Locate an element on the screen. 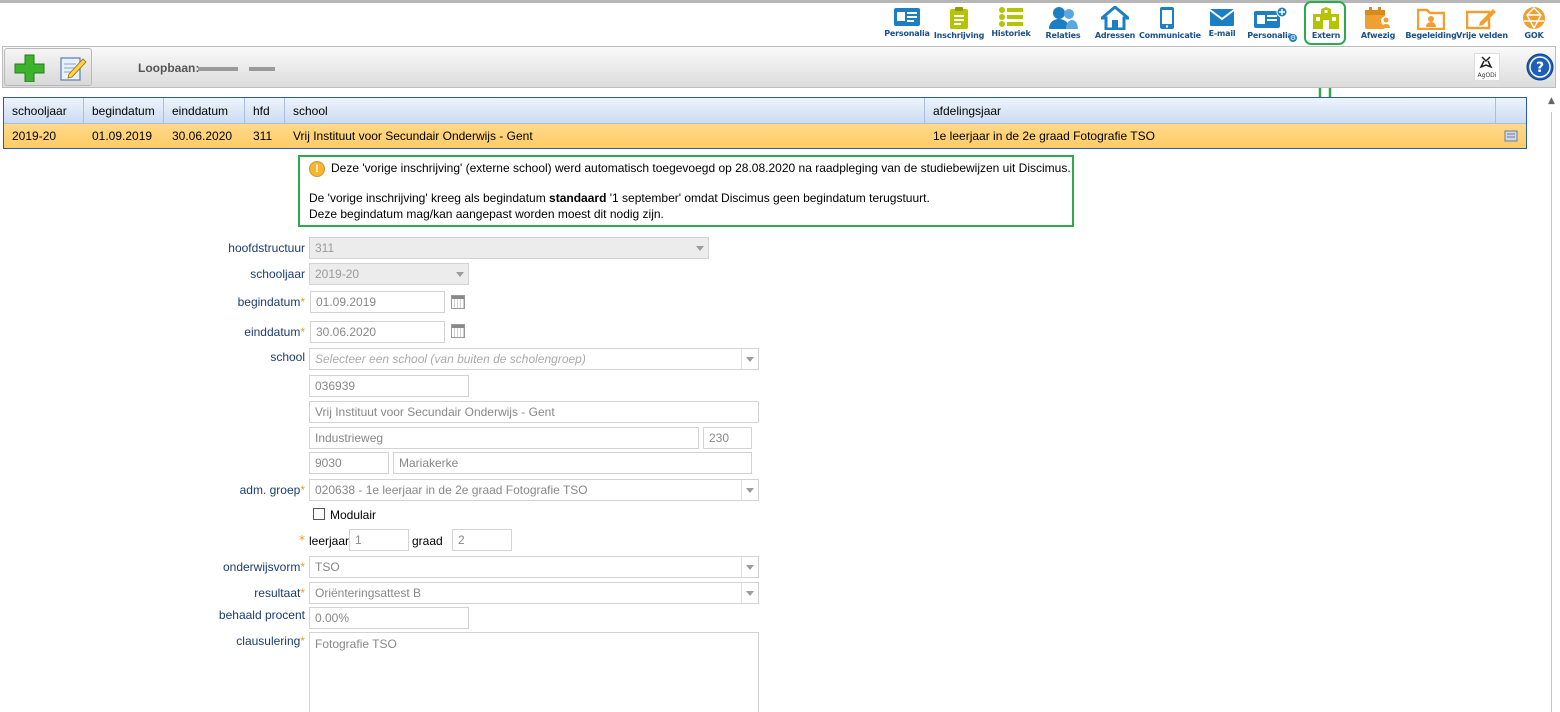 The height and width of the screenshot is (712, 1560). agodi-logo-icon: AgODi is located at coordinates (1487, 67).